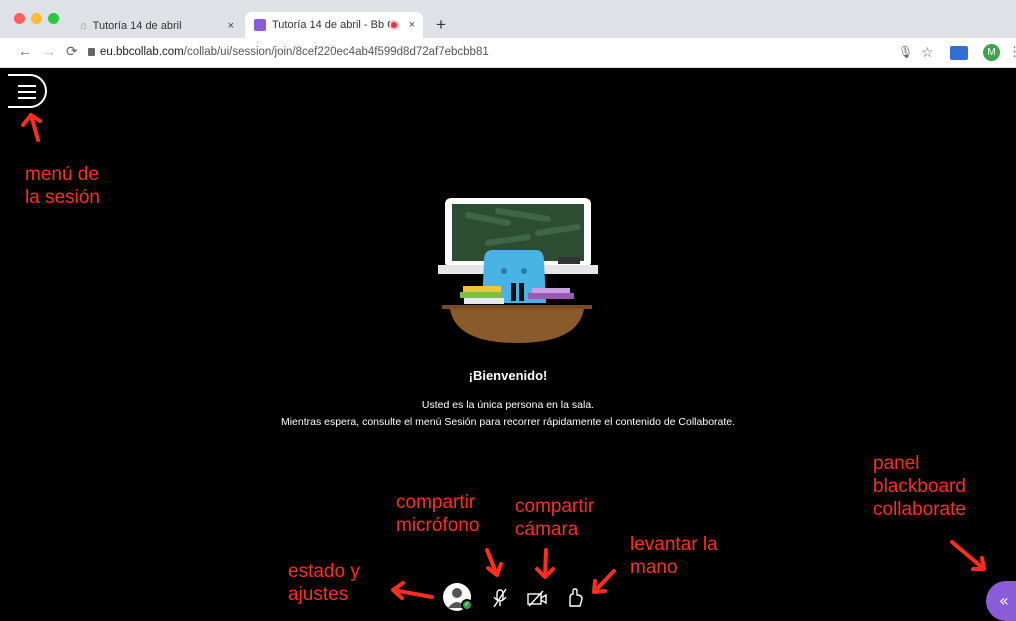 The image size is (1016, 621). Describe the element at coordinates (25, 51) in the screenshot. I see `back-arrow-icon: ←` at that location.